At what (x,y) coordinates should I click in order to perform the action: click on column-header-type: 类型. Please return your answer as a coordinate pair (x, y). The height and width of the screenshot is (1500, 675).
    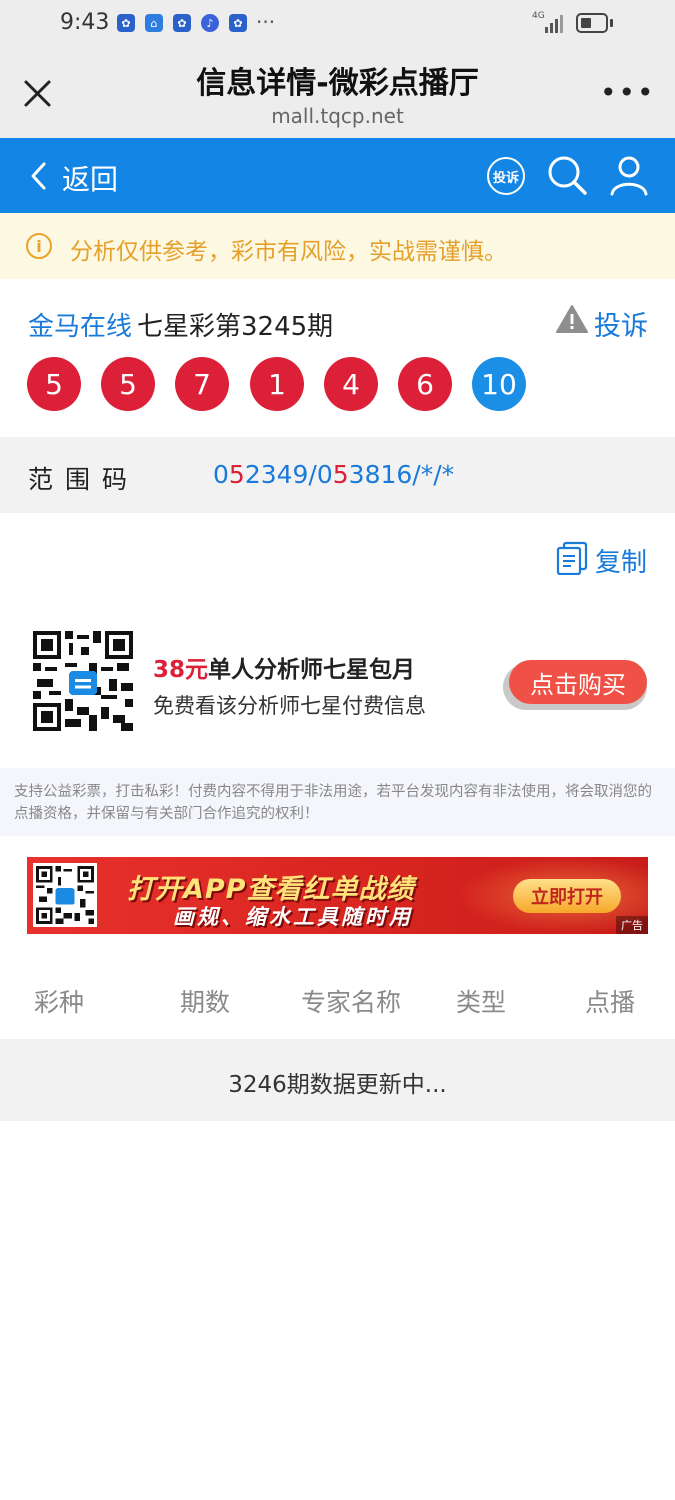
    Looking at the image, I should click on (481, 1002).